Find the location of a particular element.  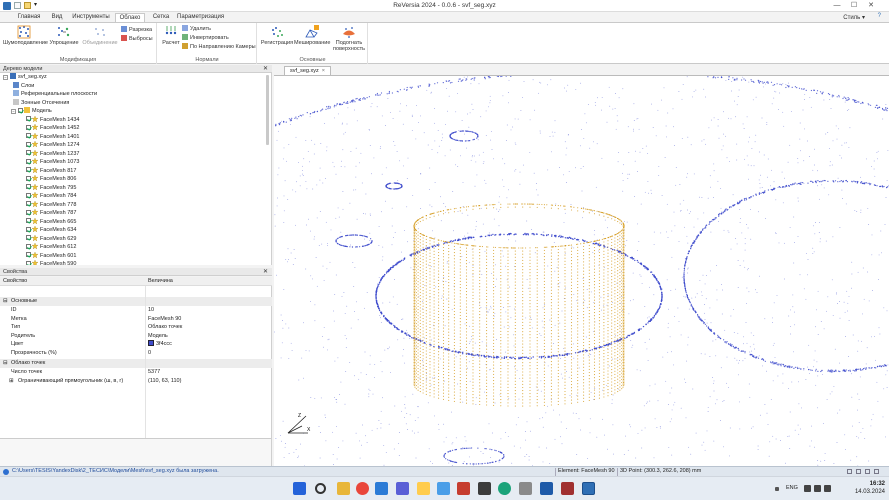

tree-node-layers: Слои is located at coordinates (23, 86).